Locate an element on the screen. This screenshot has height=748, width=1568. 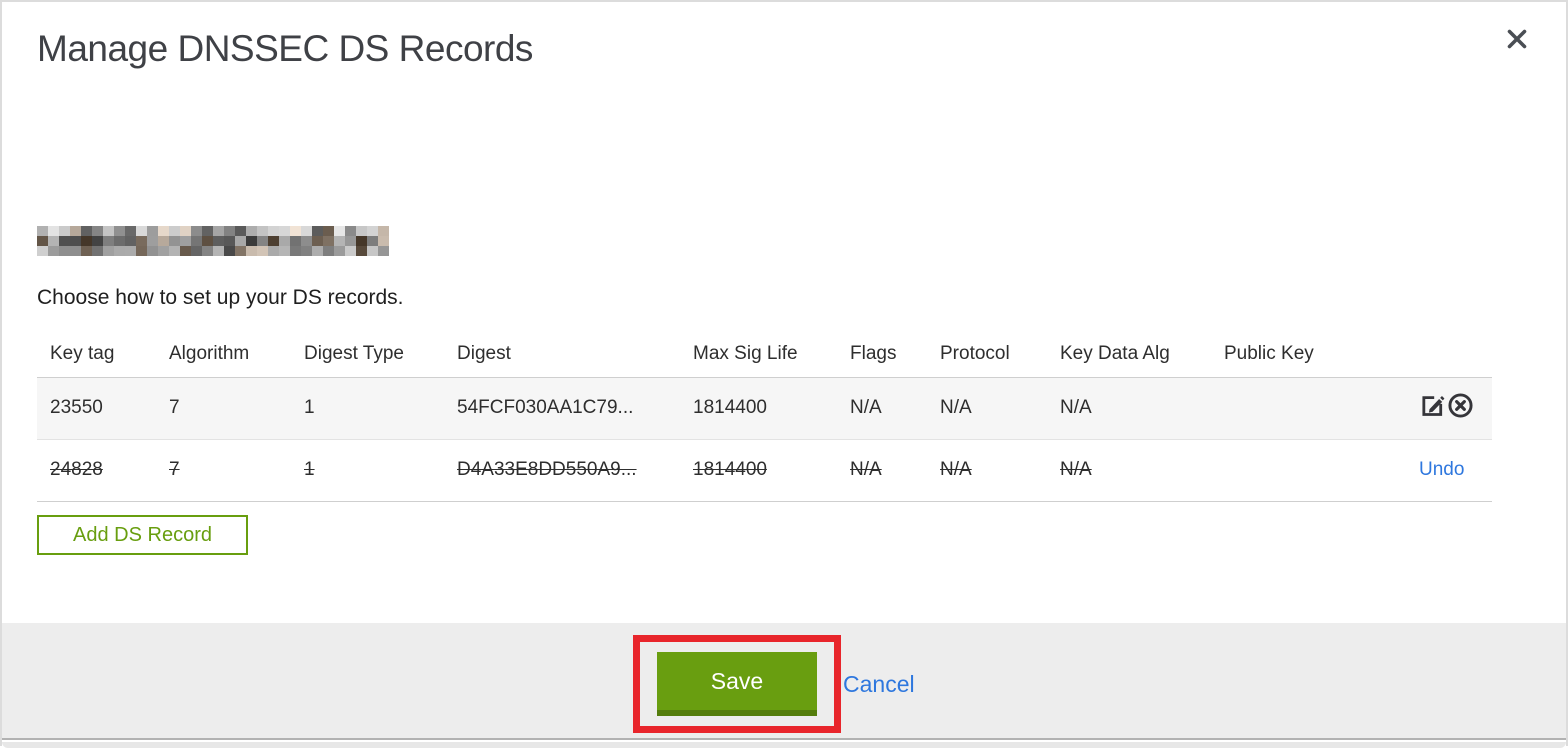
subtitle-text: Choose how to set up your DS records. is located at coordinates (220, 297).